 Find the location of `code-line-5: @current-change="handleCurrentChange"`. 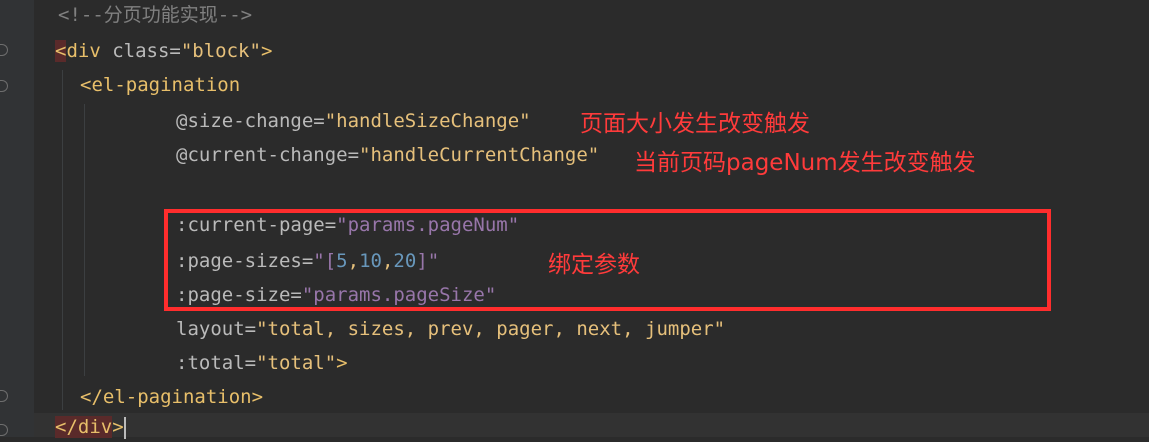

code-line-5: @current-change="handleCurrentChange" is located at coordinates (387, 155).